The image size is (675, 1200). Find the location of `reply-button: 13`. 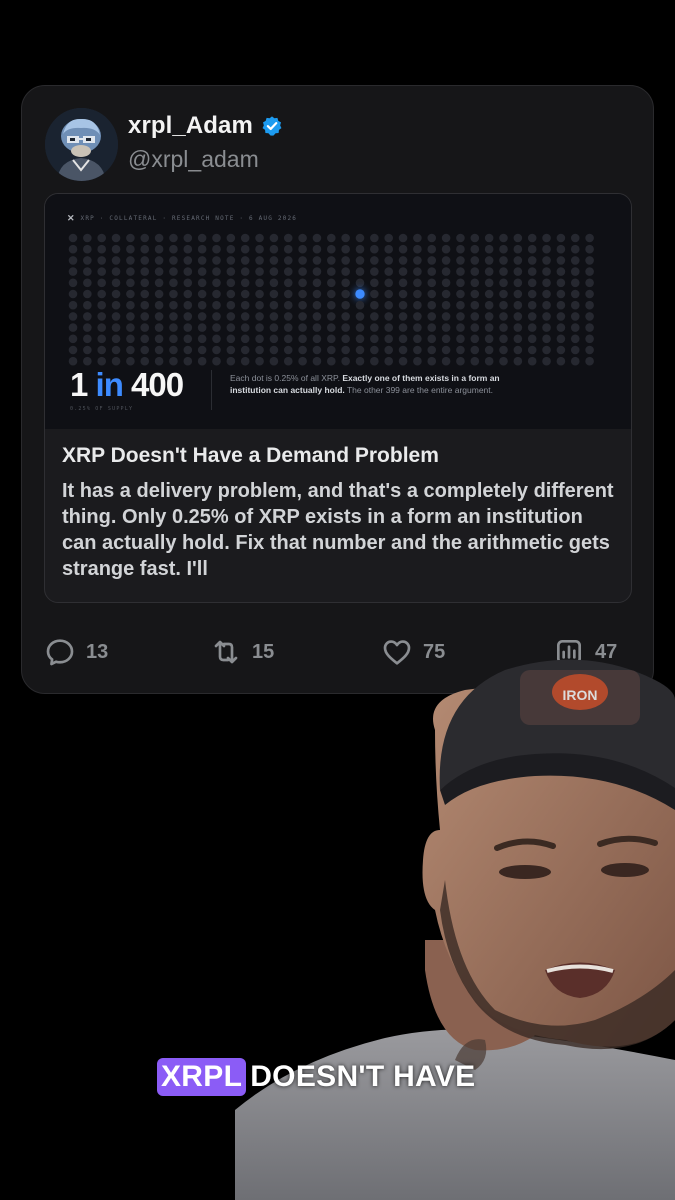

reply-button: 13 is located at coordinates (76, 652).